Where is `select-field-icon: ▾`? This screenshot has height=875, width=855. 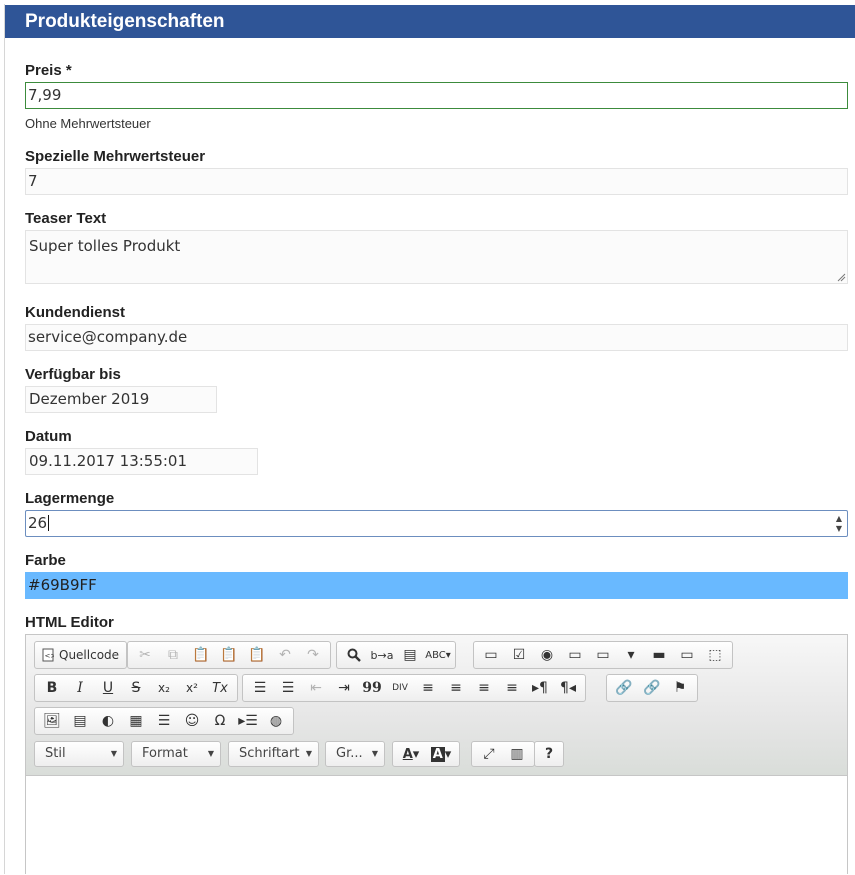
select-field-icon: ▾ is located at coordinates (631, 655).